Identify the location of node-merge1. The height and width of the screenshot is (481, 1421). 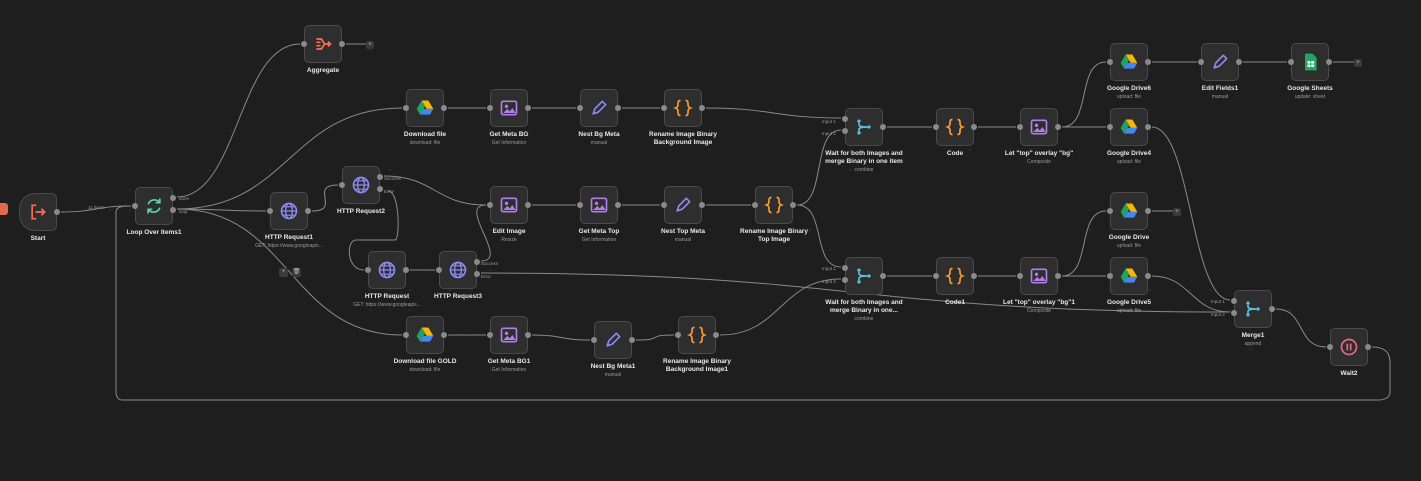
(1253, 309).